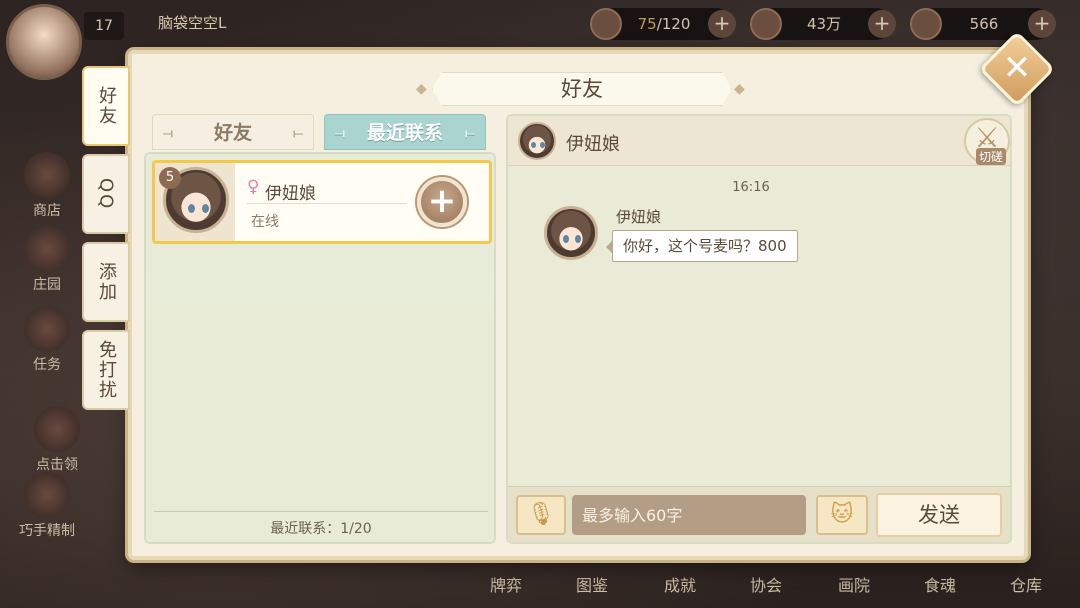 The width and height of the screenshot is (1080, 608). I want to click on stamina-counter: 75/120 +, so click(663, 24).